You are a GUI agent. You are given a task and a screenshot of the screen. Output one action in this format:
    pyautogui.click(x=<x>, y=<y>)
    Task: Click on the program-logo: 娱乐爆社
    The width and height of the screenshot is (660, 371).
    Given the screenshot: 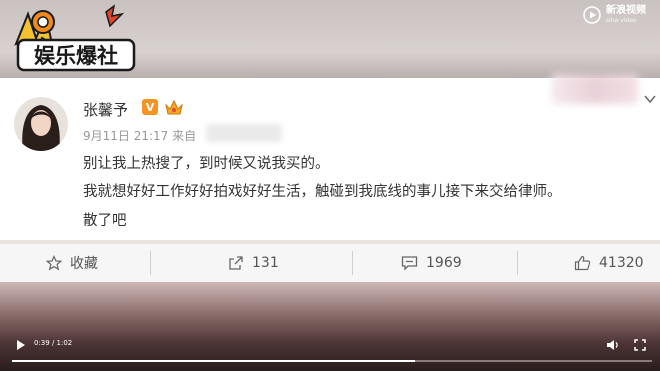 What is the action you would take?
    pyautogui.click(x=75, y=38)
    